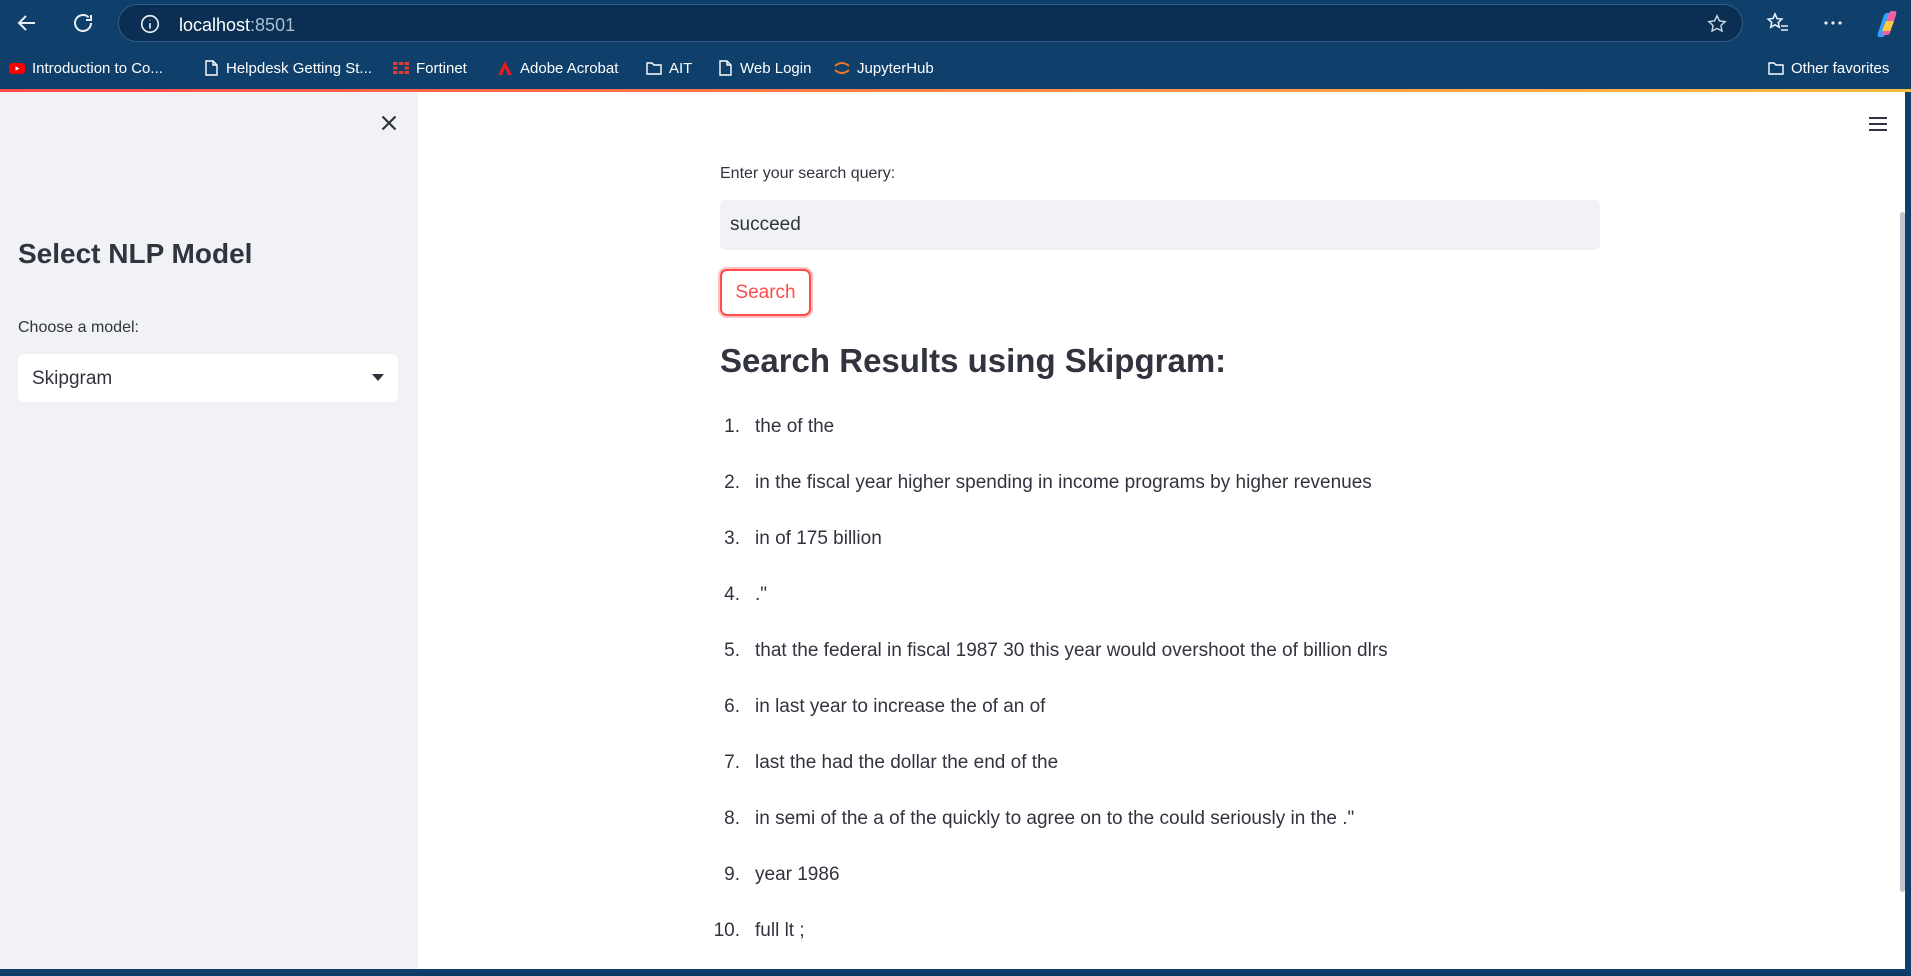 The image size is (1911, 976). What do you see at coordinates (732, 426) in the screenshot?
I see `list-item-number: 1.` at bounding box center [732, 426].